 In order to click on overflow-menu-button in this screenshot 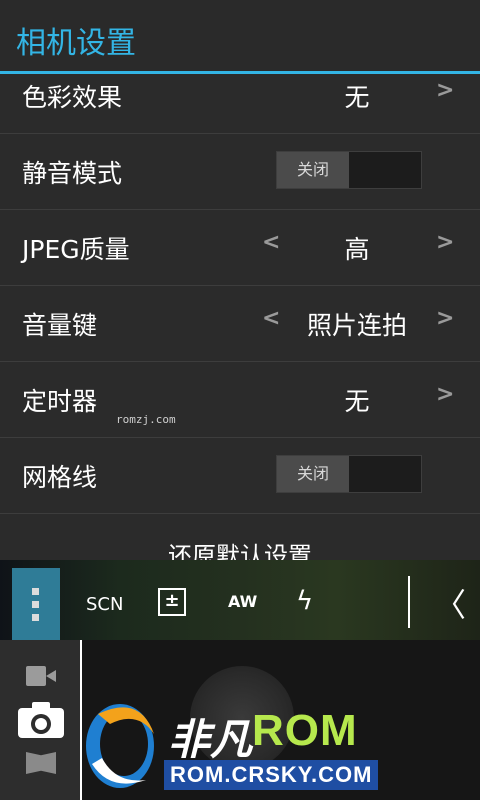, I will do `click(36, 604)`.